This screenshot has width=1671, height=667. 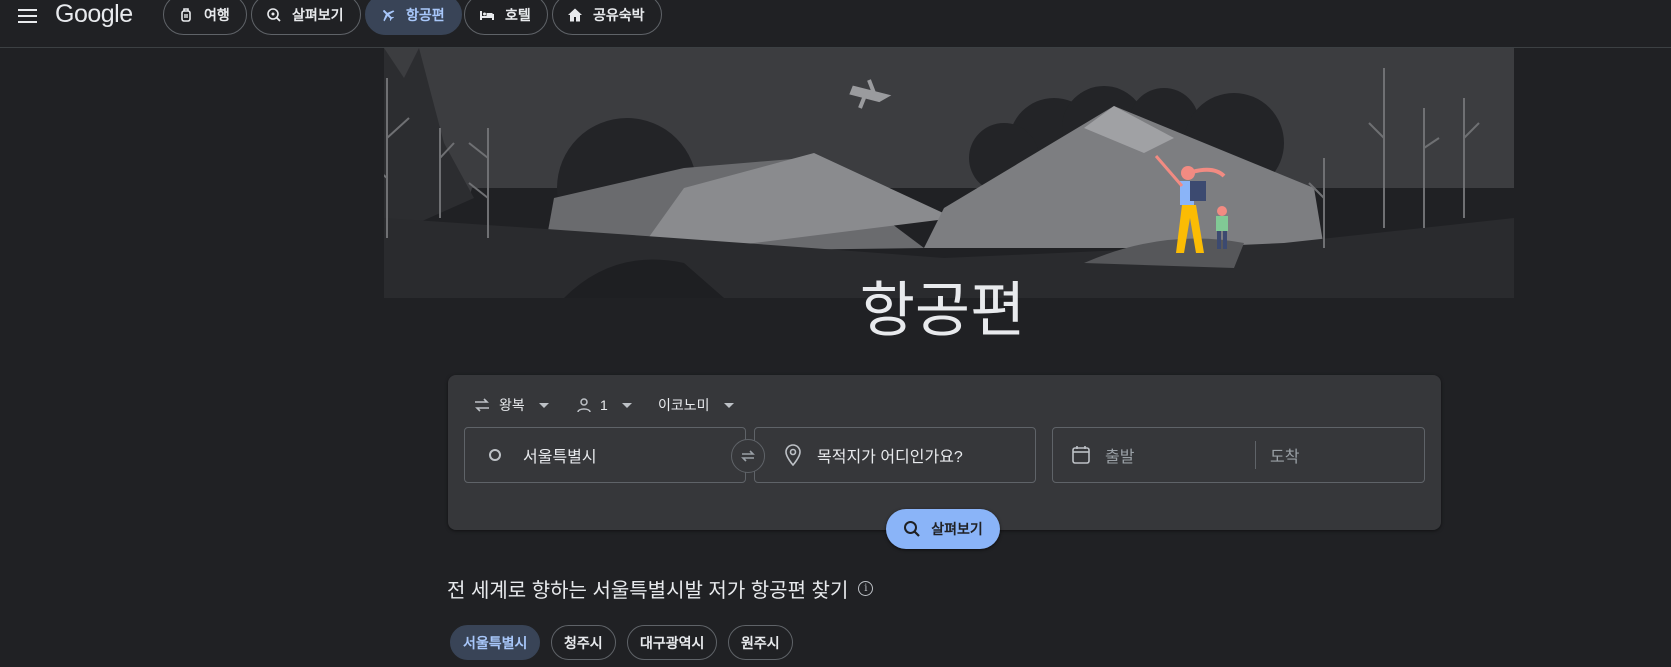 I want to click on depart-date-field: 출발, so click(x=1154, y=455).